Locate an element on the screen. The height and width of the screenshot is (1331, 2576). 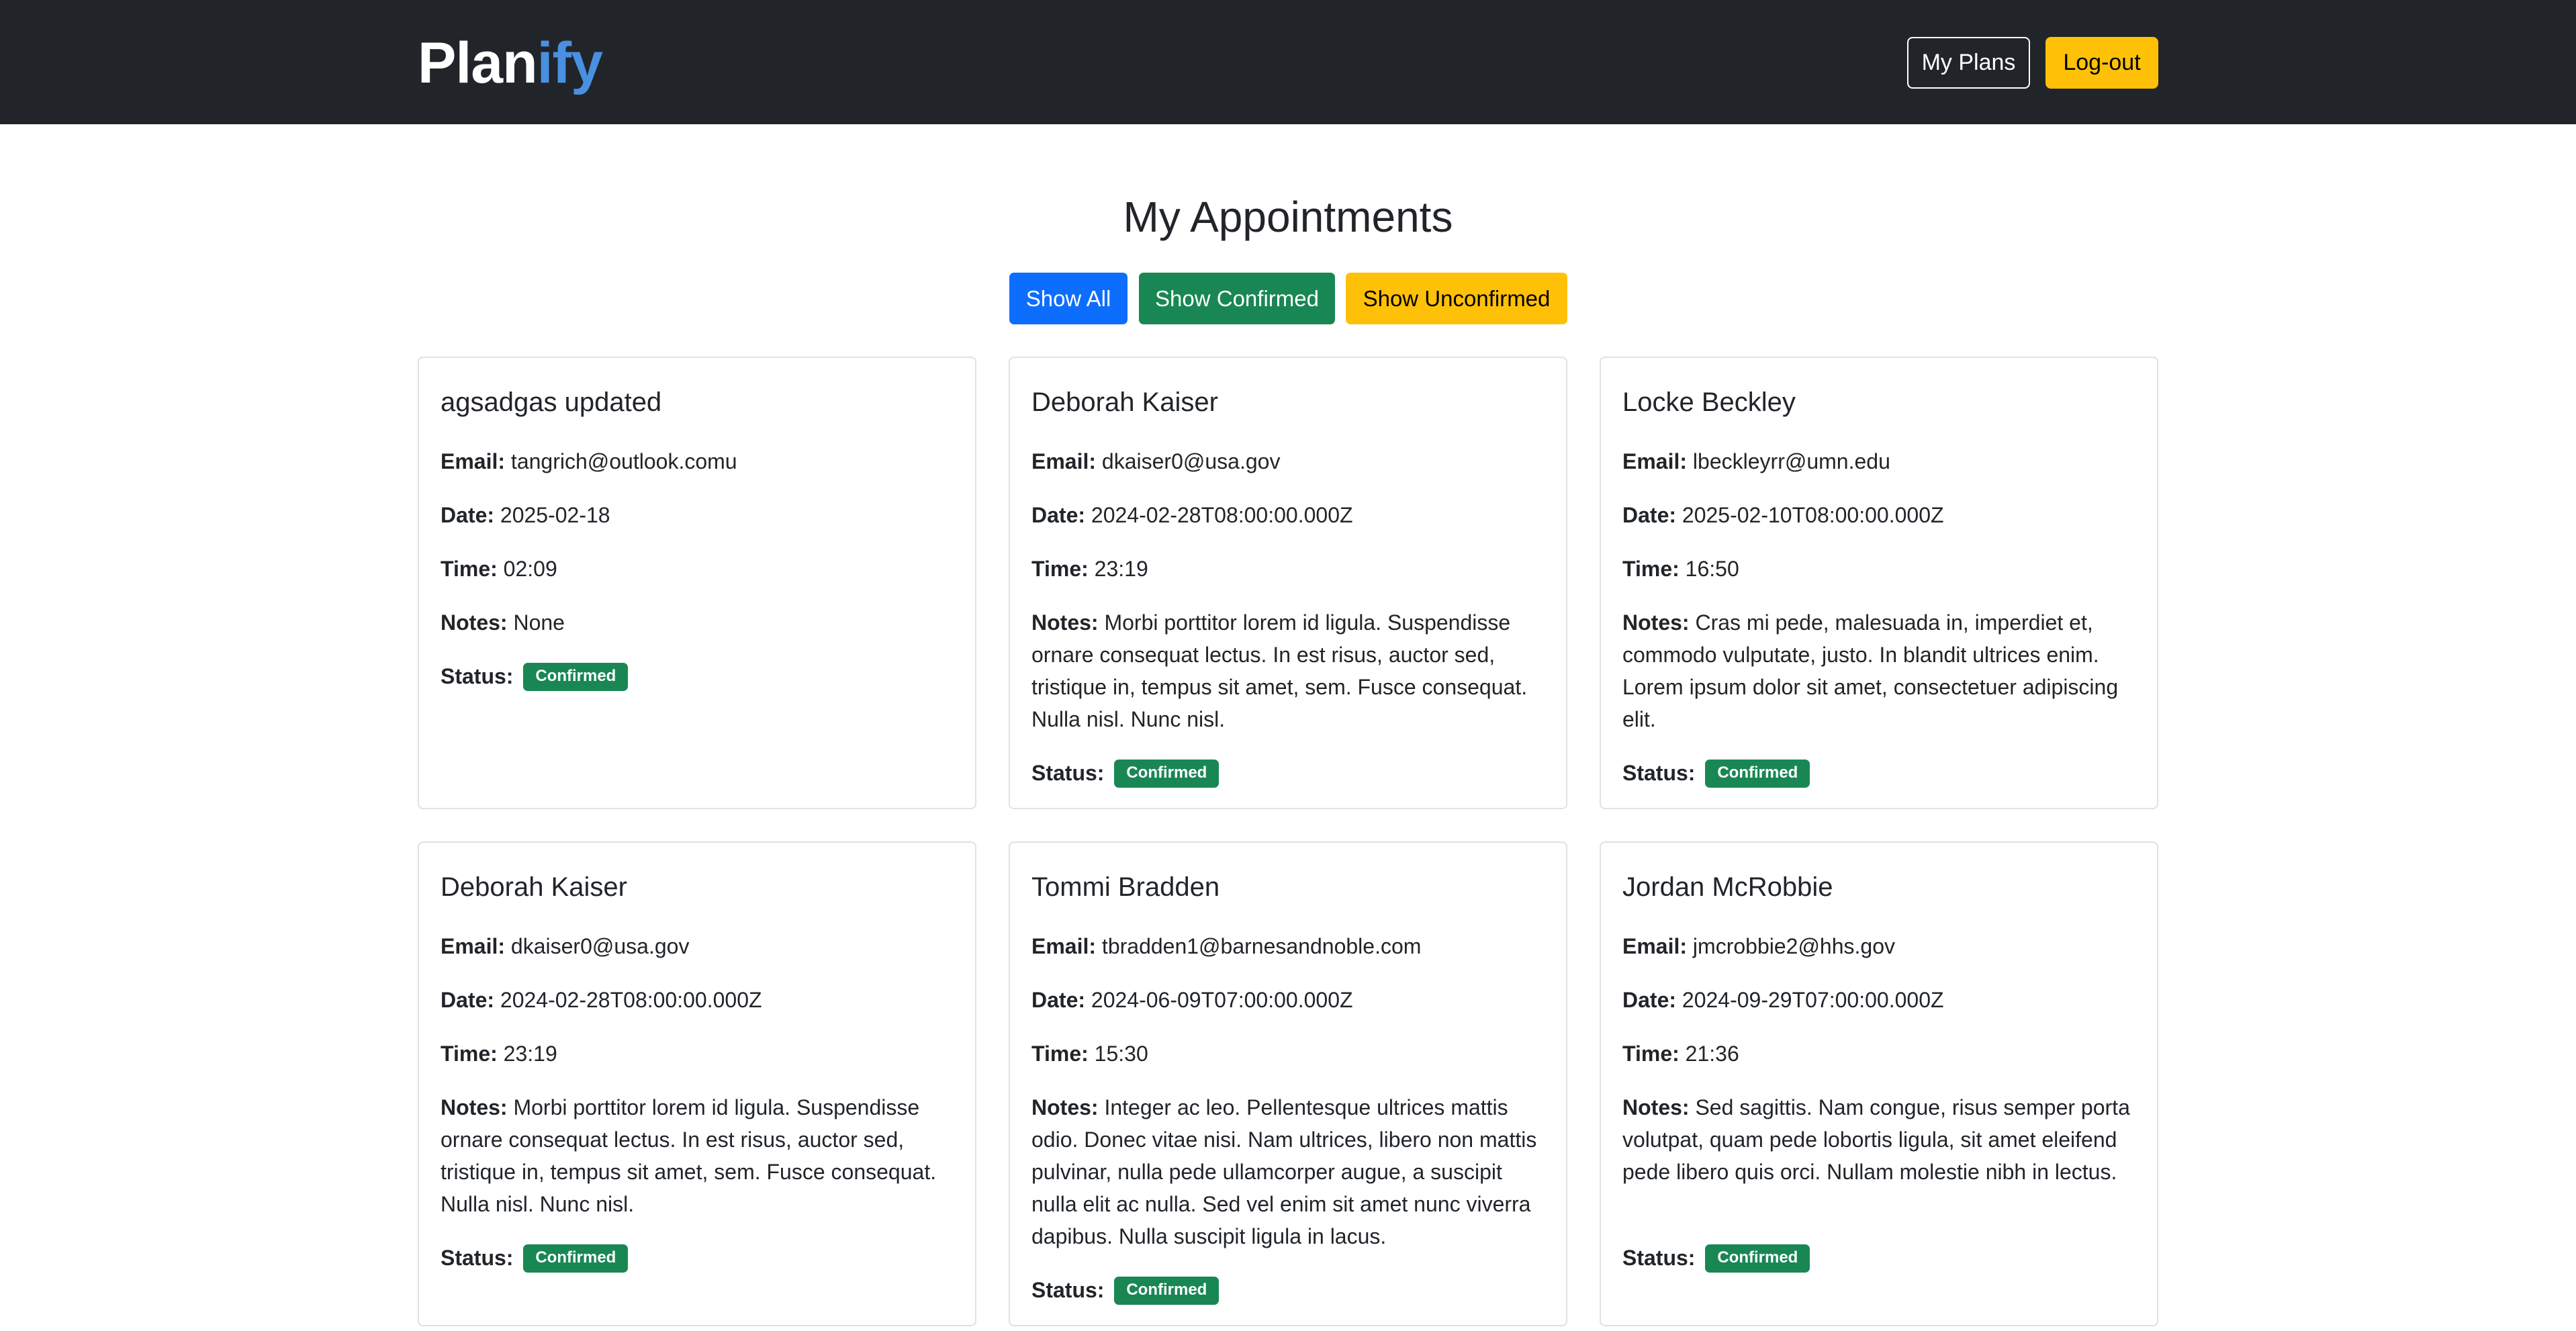
date-row: Date: 2024-06-09T07:00:00.000Z is located at coordinates (1289, 1000).